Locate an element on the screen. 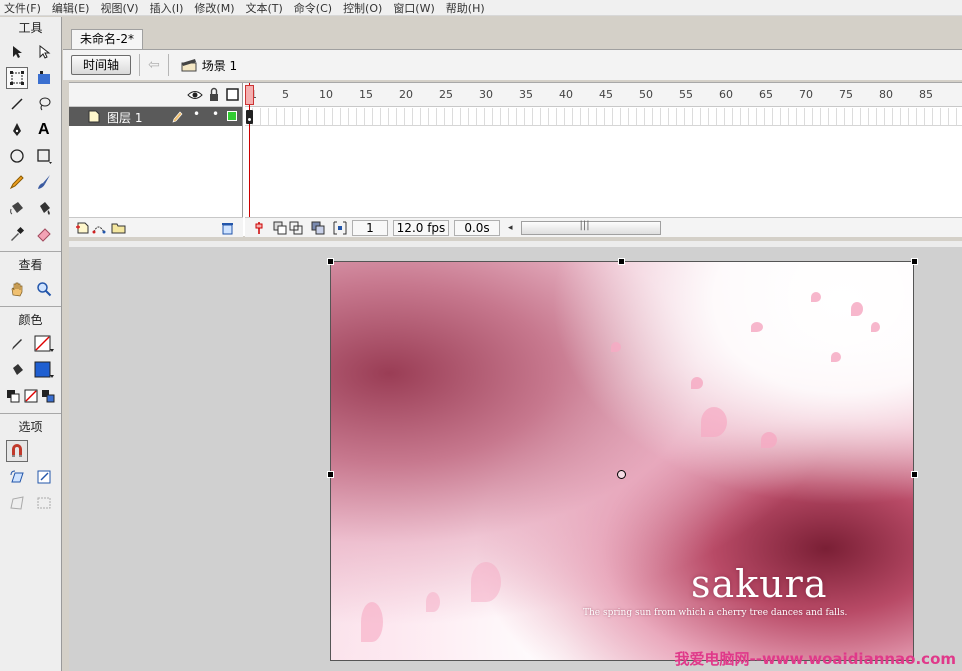  ruler-label: 80 is located at coordinates (886, 94).